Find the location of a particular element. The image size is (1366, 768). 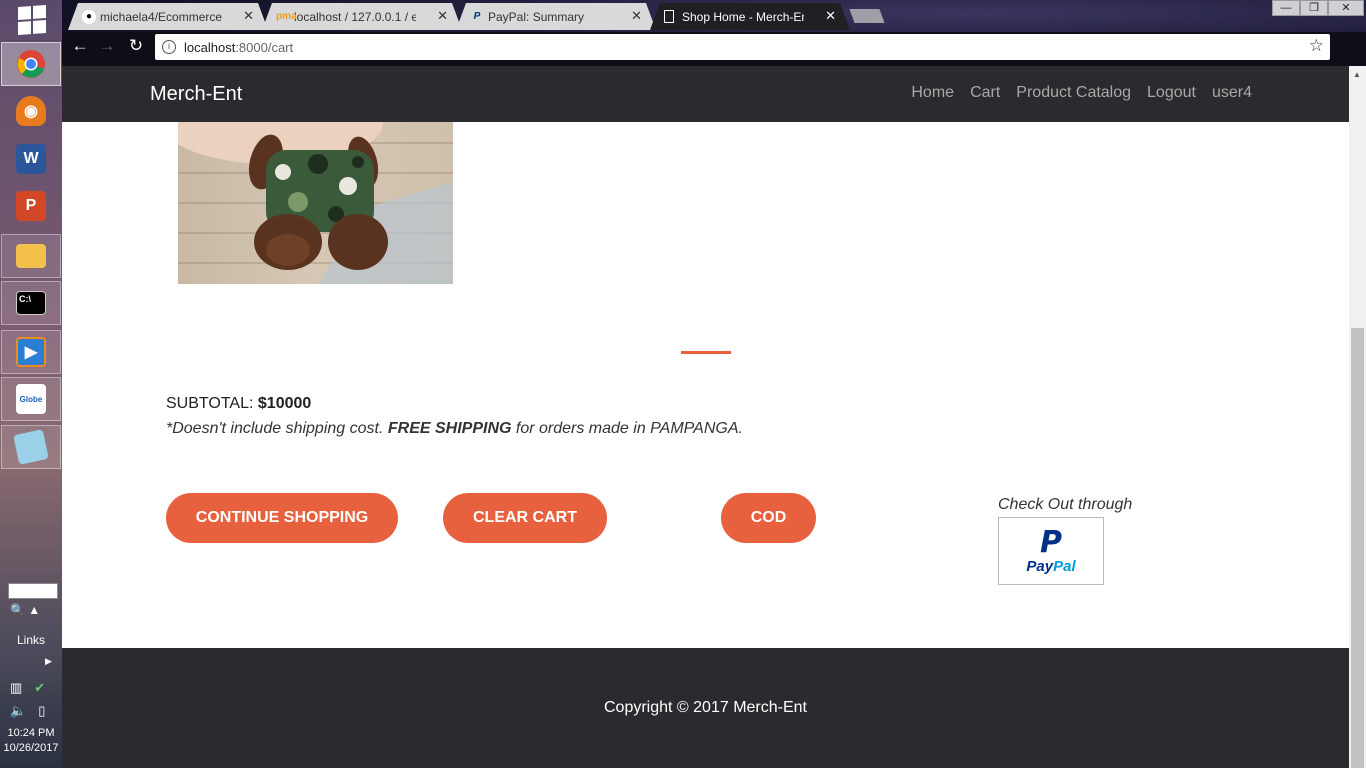

links-toolbar-label: Links is located at coordinates (31, 640).